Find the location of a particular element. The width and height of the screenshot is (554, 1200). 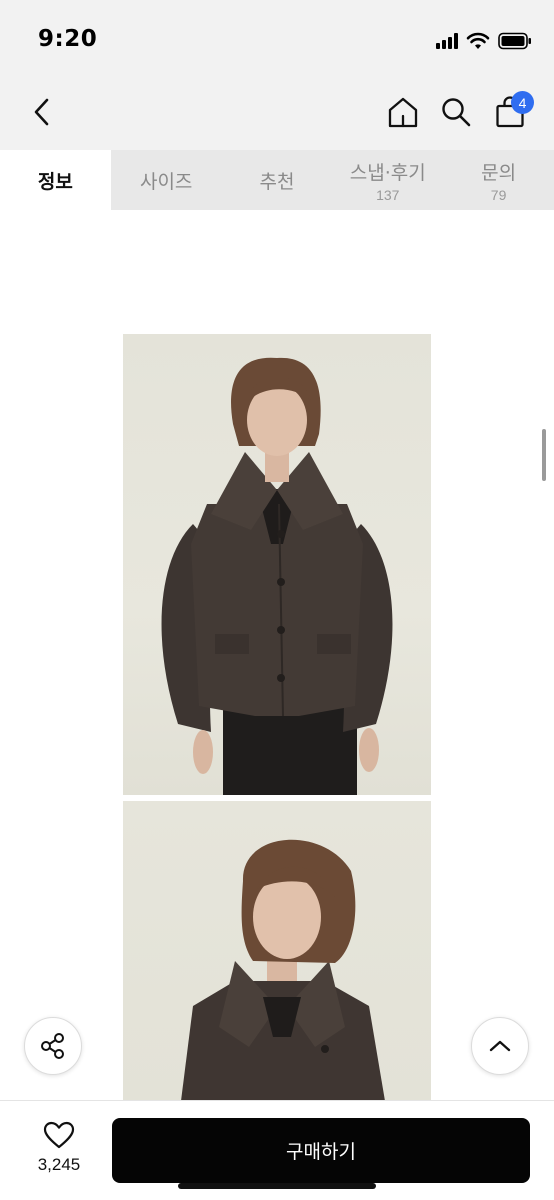

tab-label: 정보 is located at coordinates (55, 181).